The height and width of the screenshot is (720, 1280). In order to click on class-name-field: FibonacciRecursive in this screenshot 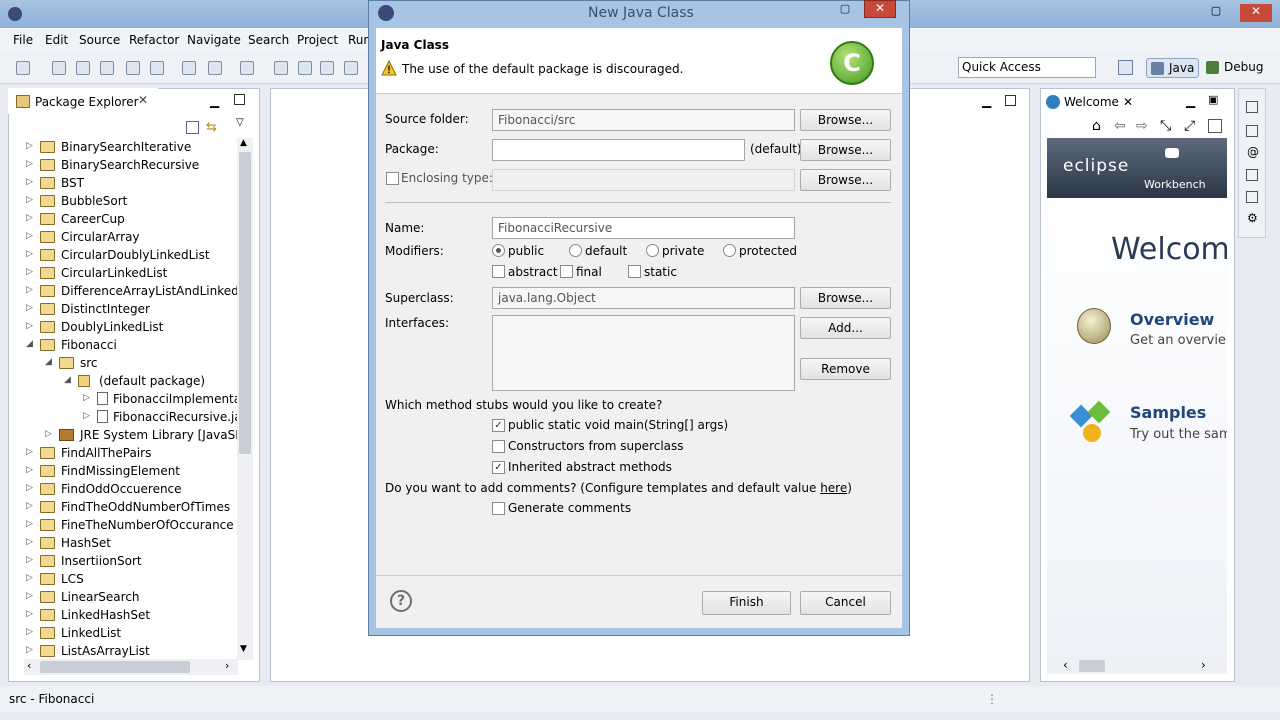, I will do `click(643, 228)`.